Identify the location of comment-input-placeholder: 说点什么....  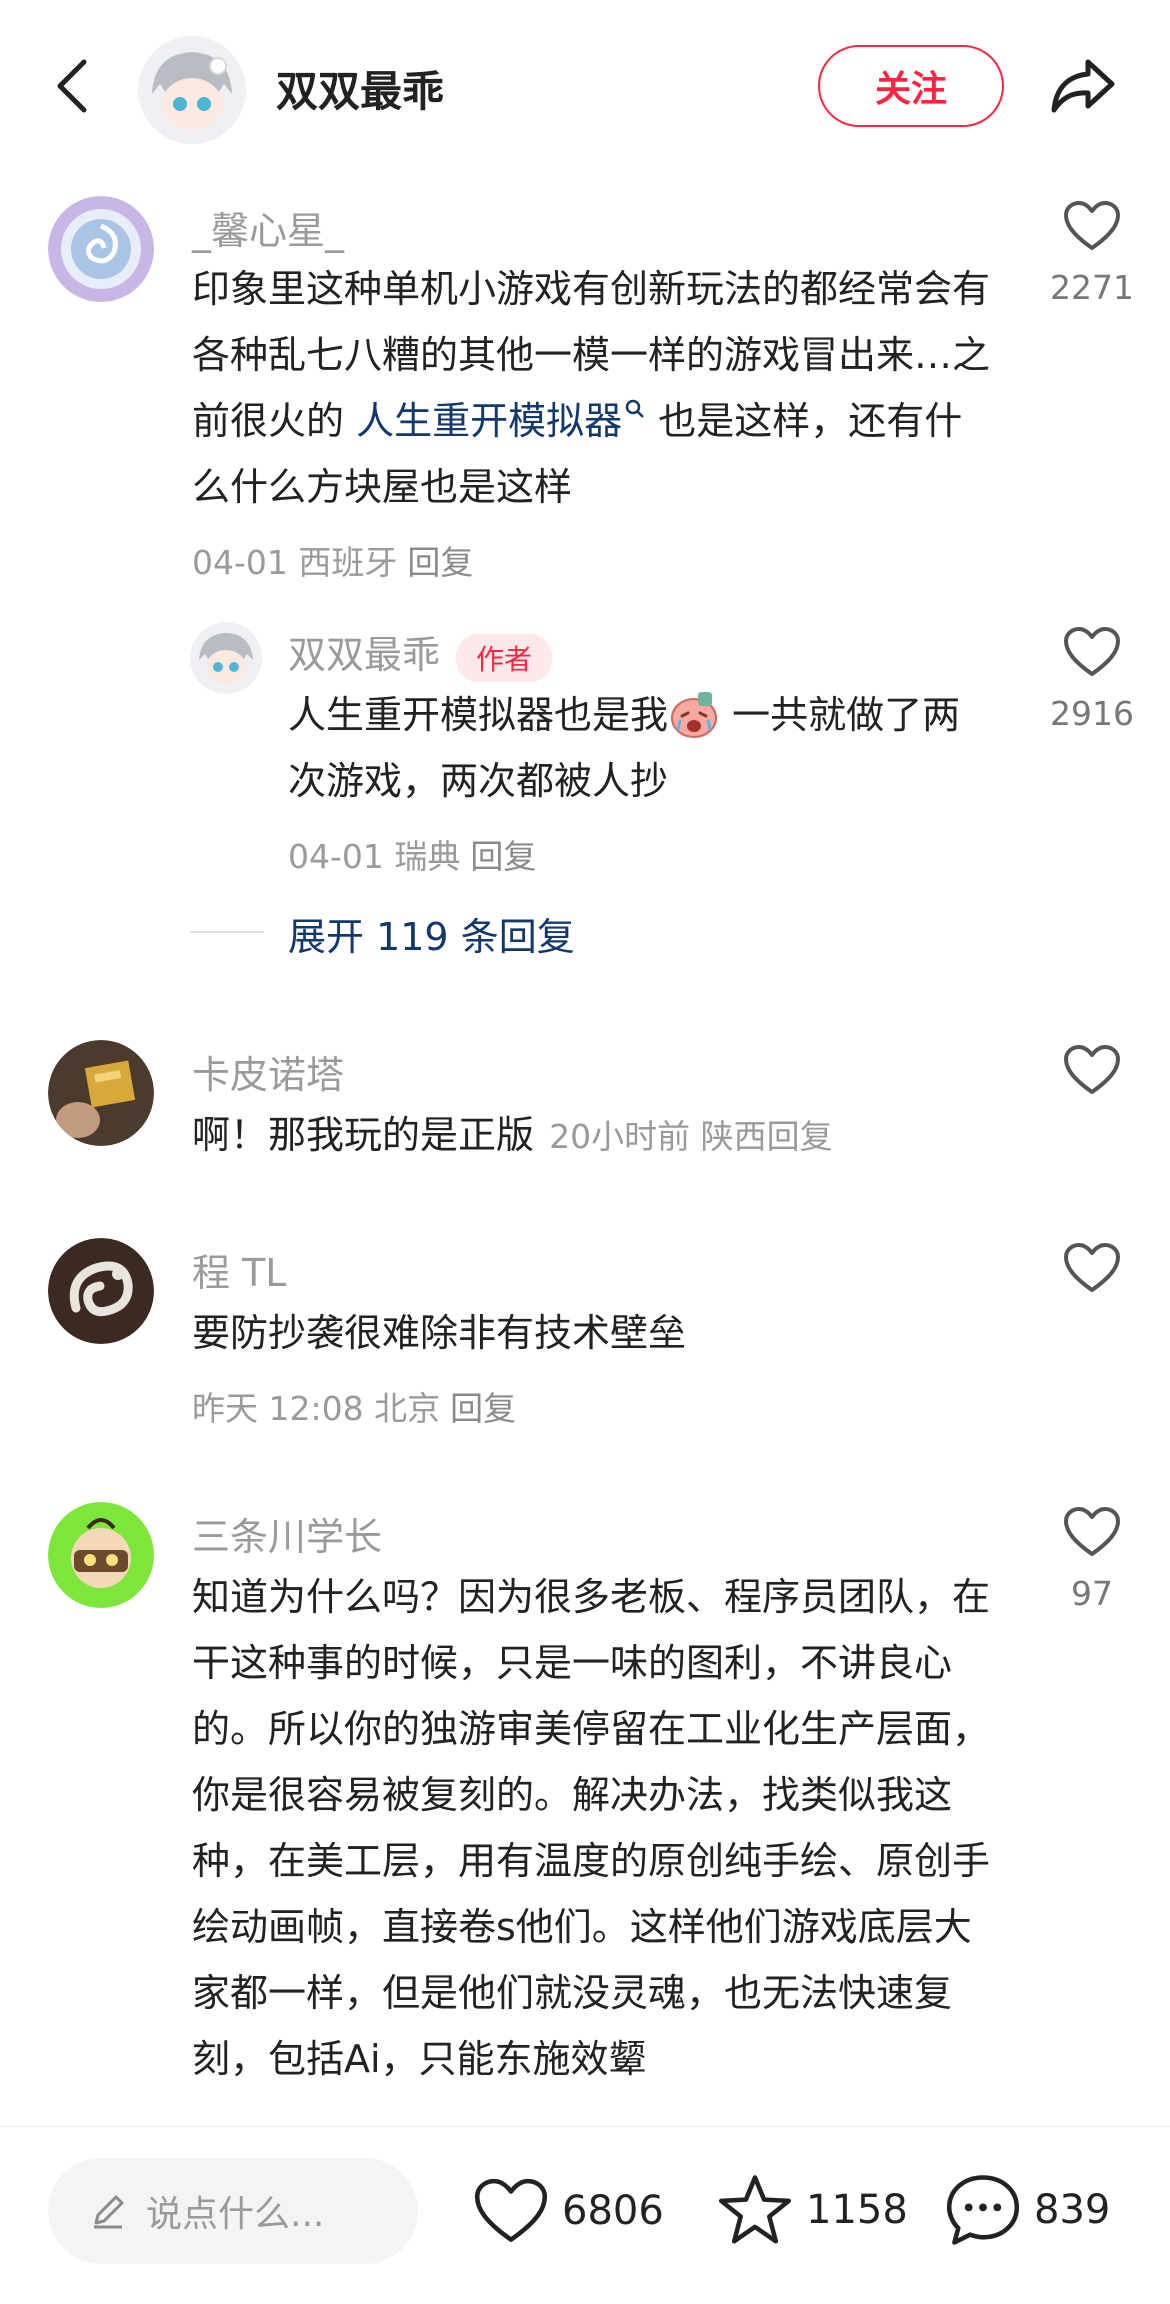
(235, 2214).